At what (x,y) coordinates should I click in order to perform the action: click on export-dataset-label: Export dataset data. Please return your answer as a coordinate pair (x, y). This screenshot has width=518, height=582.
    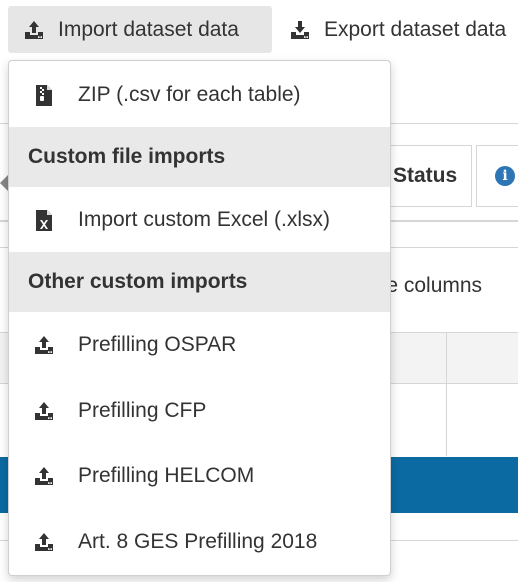
    Looking at the image, I should click on (415, 29).